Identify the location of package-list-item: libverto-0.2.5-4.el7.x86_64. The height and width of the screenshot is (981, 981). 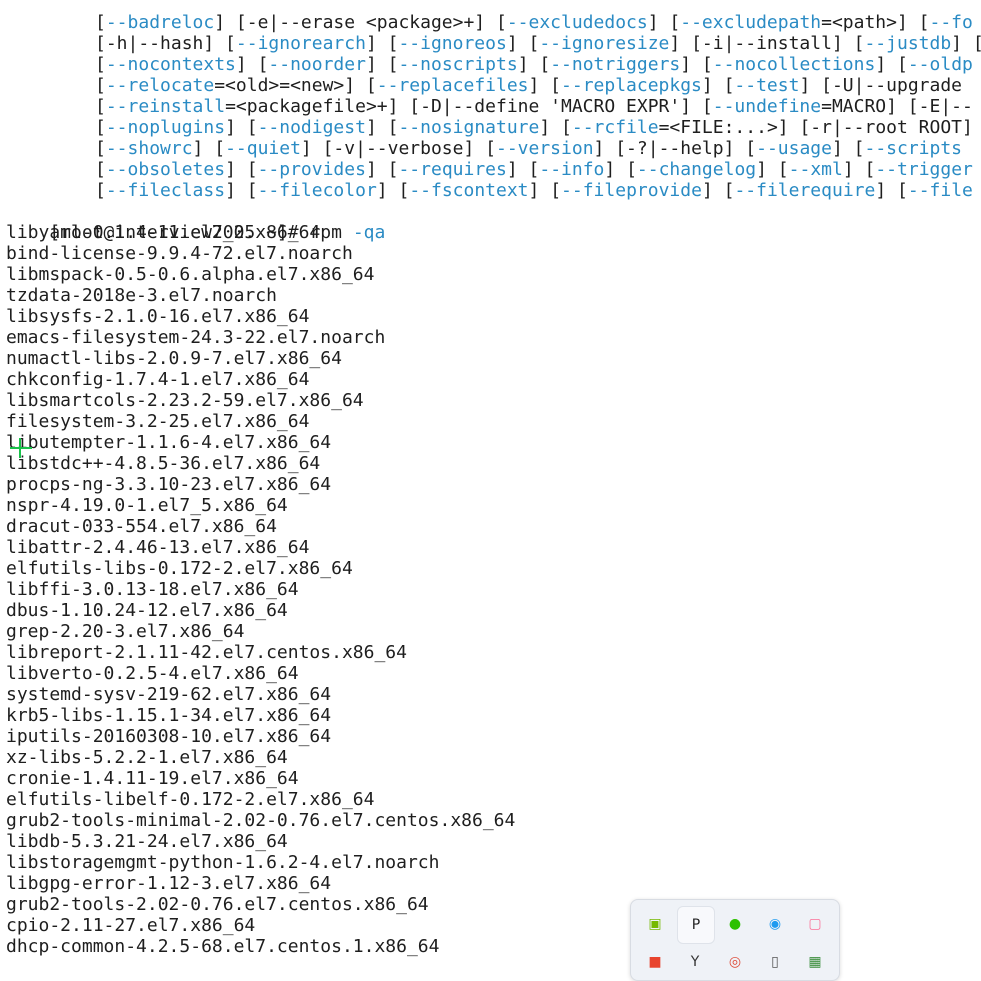
(152, 673).